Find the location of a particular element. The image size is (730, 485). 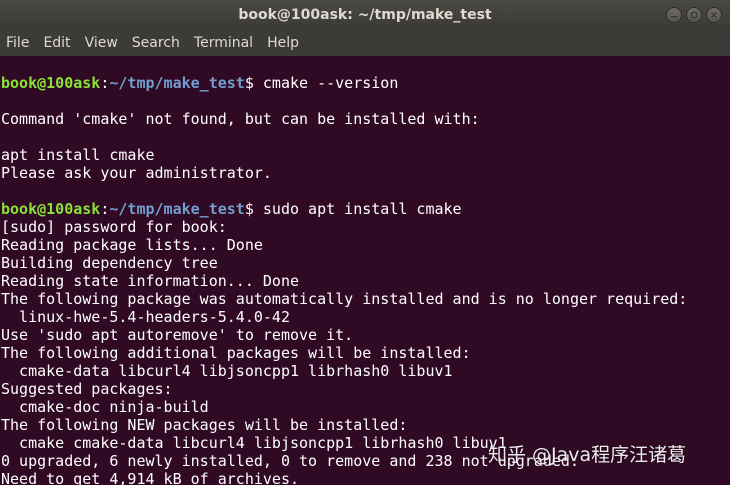

minimize-button is located at coordinates (674, 15).